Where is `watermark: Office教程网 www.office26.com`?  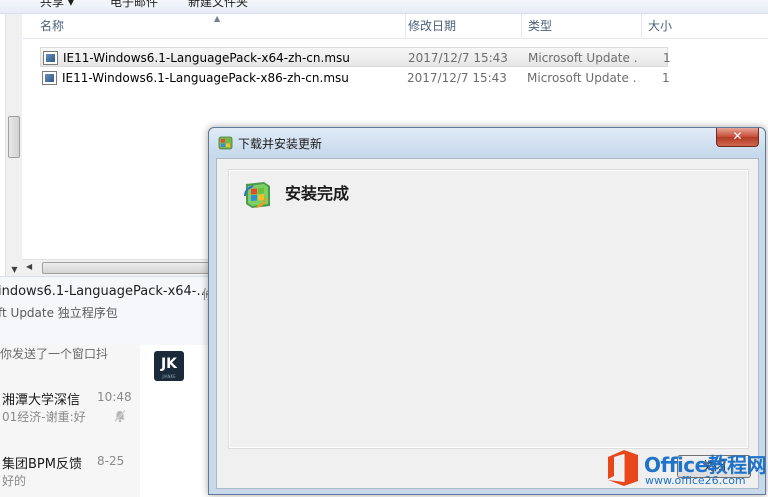
watermark: Office教程网 www.office26.com is located at coordinates (685, 469).